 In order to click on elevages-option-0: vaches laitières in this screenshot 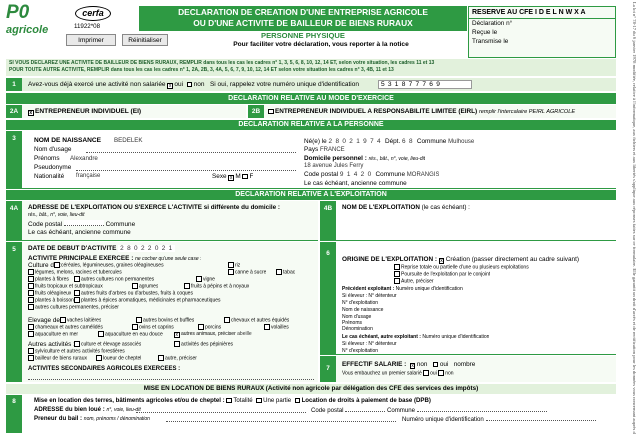, I will do `click(80, 320)`.